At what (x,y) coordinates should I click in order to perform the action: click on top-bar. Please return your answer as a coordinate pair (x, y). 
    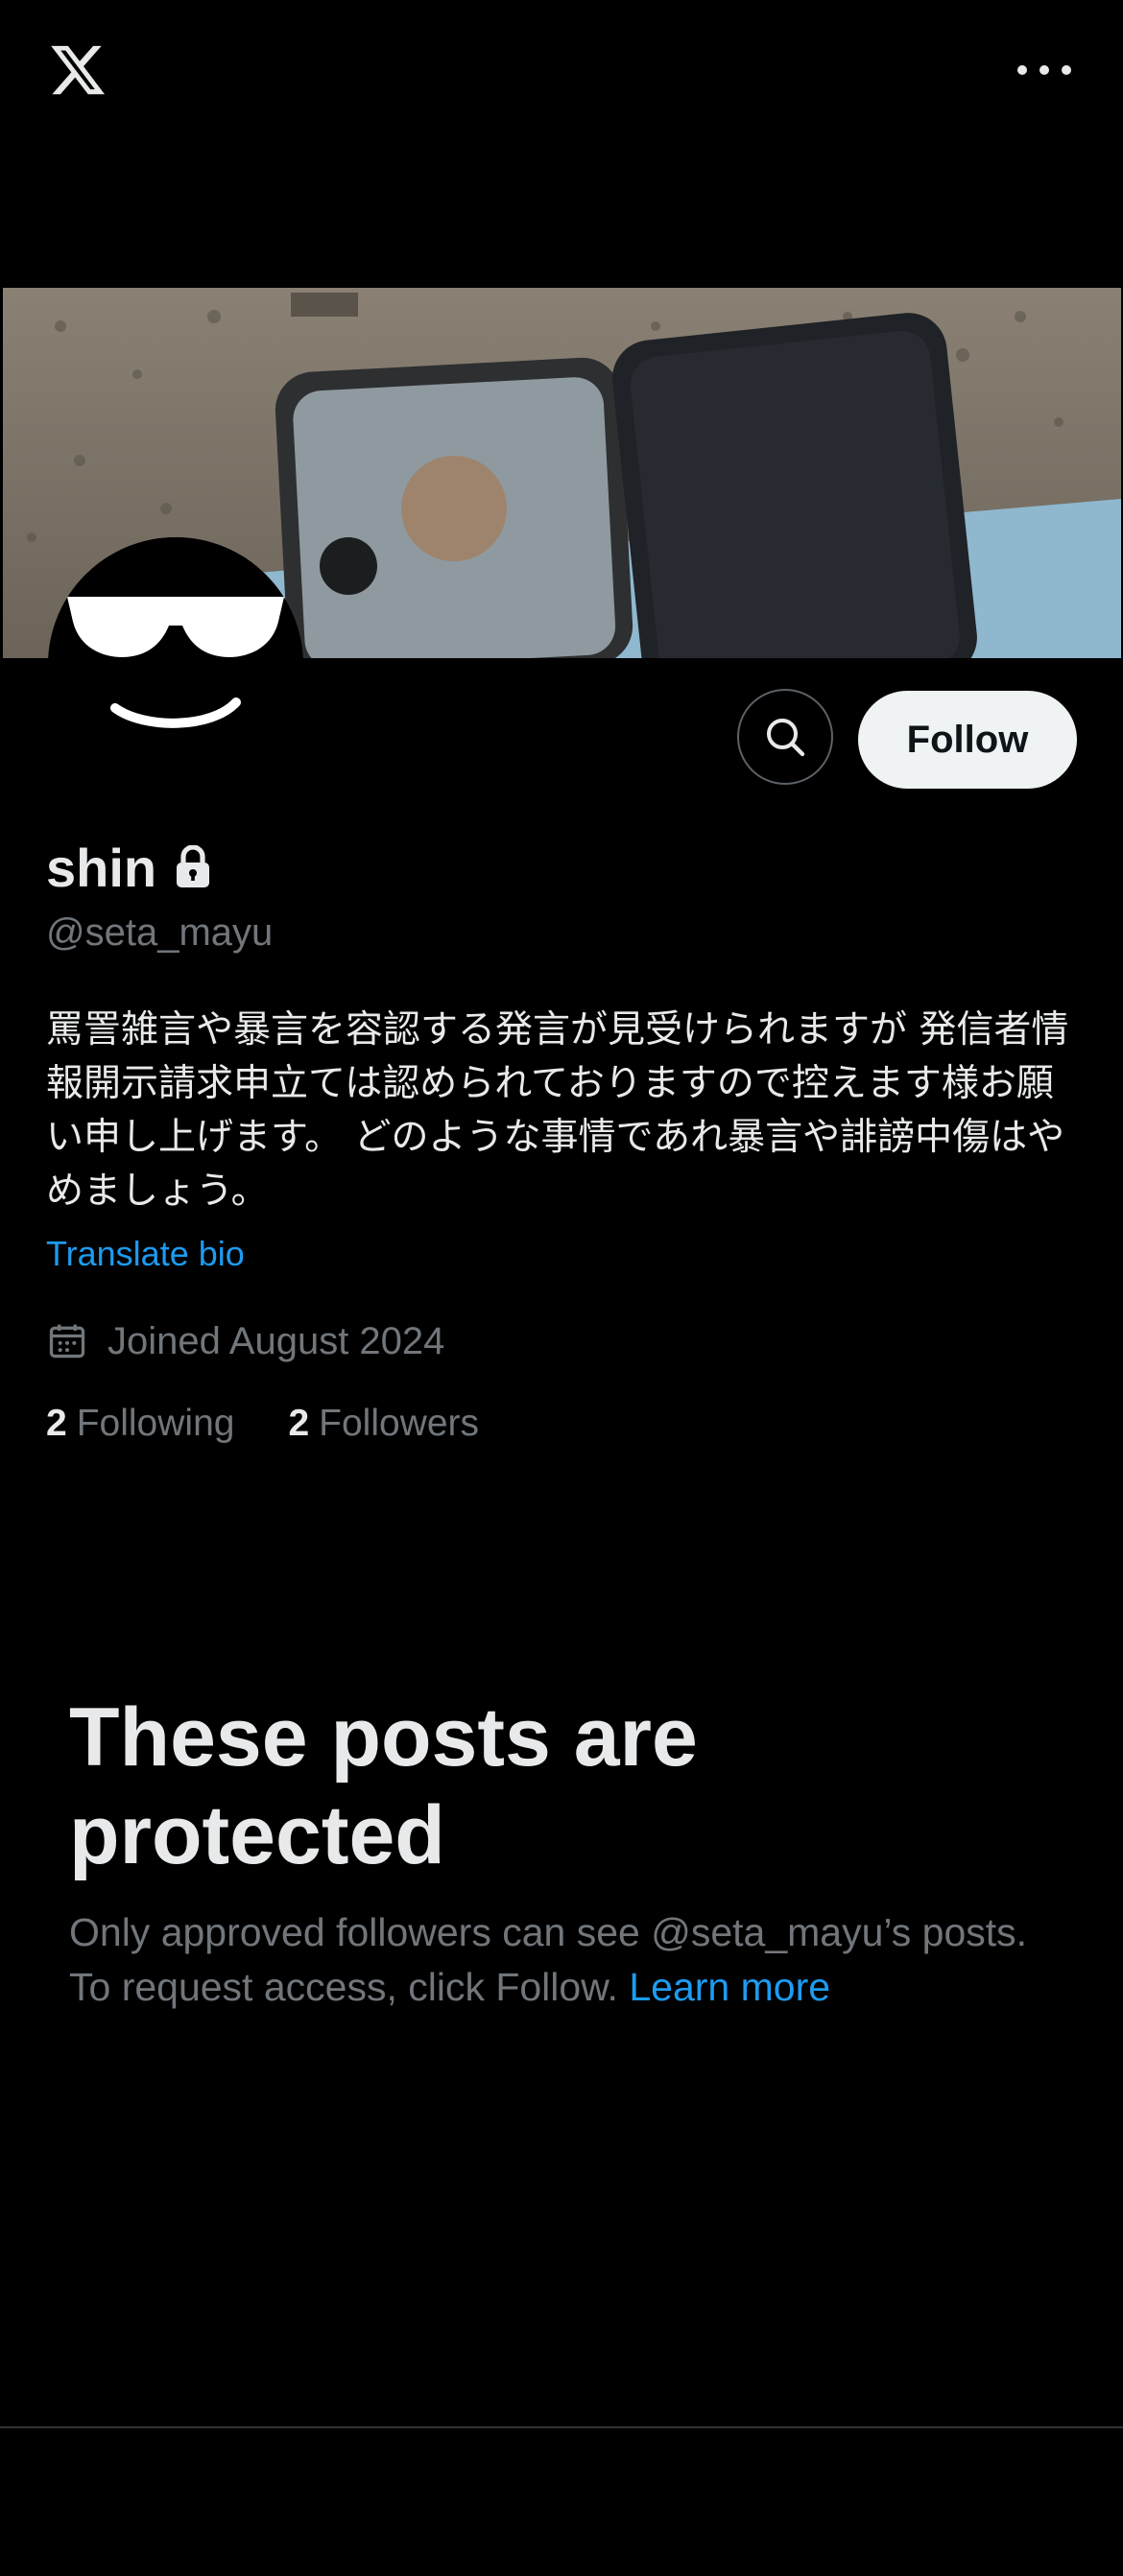
    Looking at the image, I should click on (561, 72).